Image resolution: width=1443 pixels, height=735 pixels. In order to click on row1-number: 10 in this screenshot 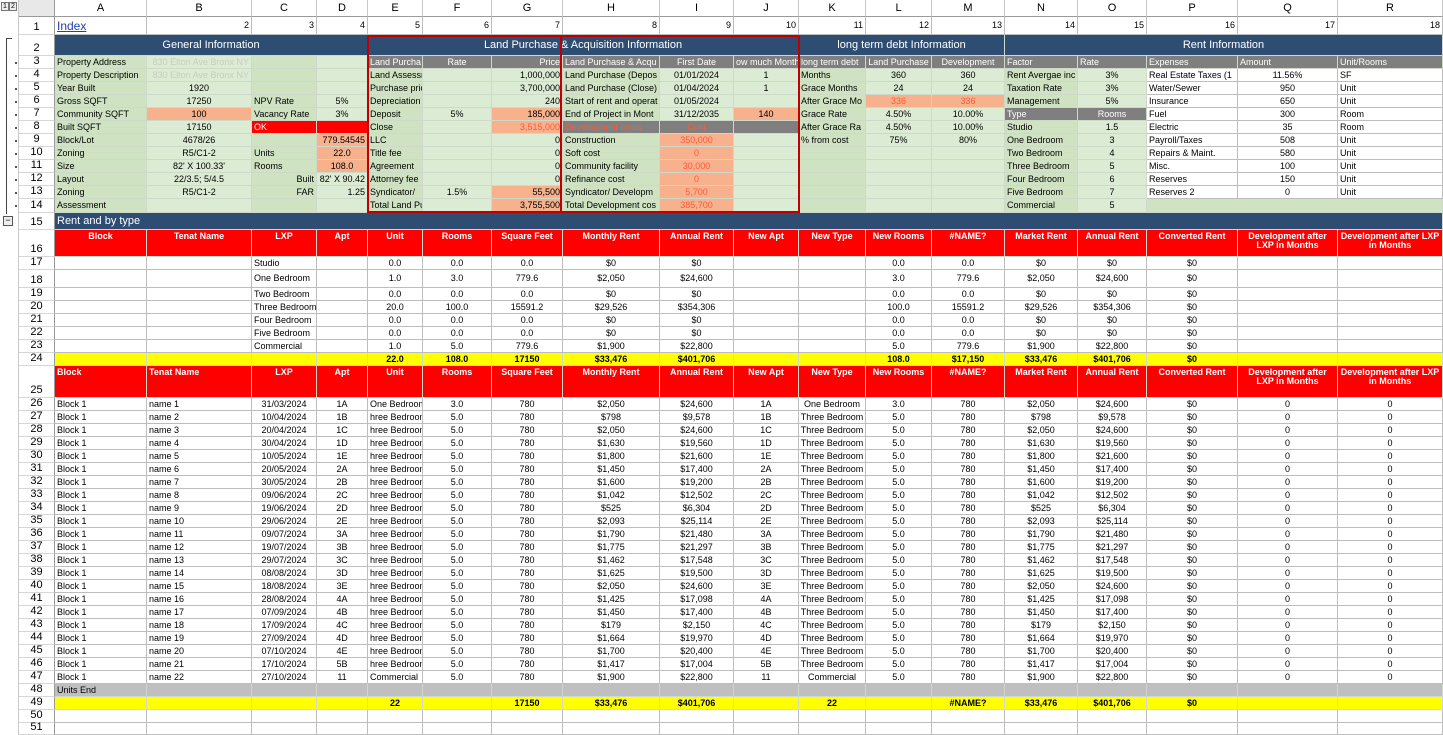, I will do `click(766, 26)`.